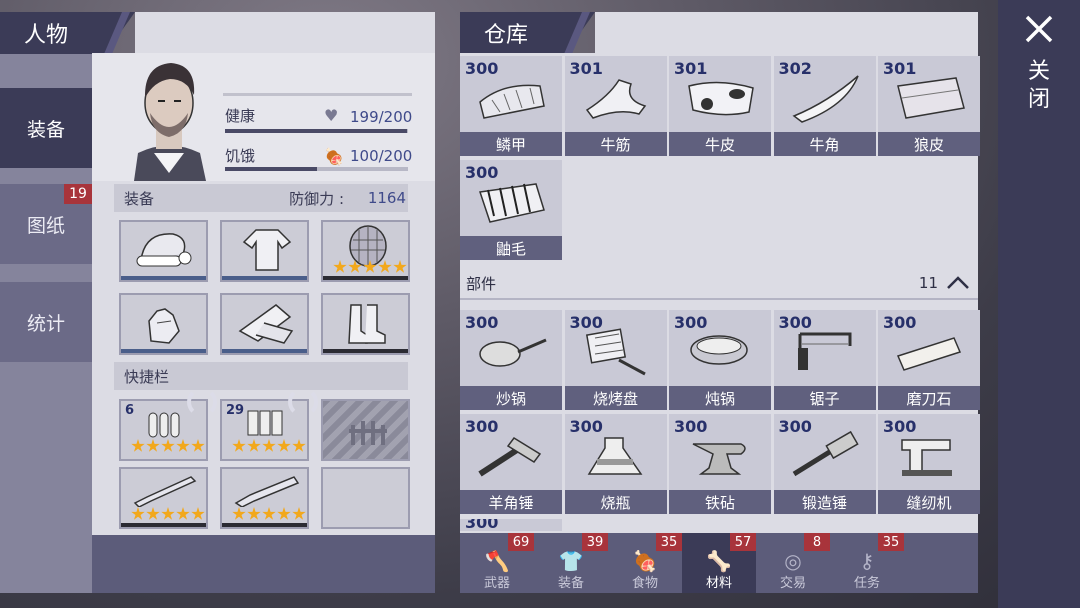 Image resolution: width=1080 pixels, height=608 pixels. Describe the element at coordinates (511, 360) in the screenshot. I see `storage-item: 300 炒锅` at that location.